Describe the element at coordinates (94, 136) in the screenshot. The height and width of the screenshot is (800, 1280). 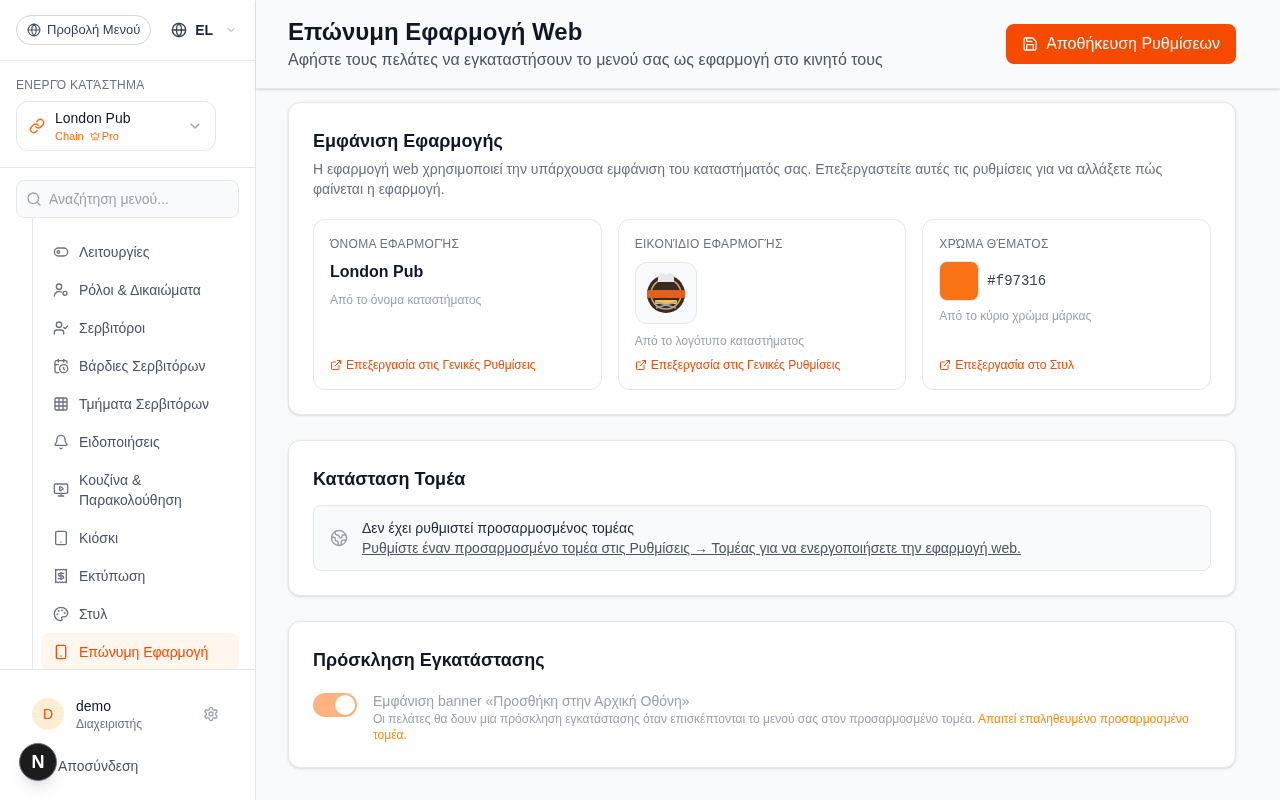
I see `crown-icon` at that location.